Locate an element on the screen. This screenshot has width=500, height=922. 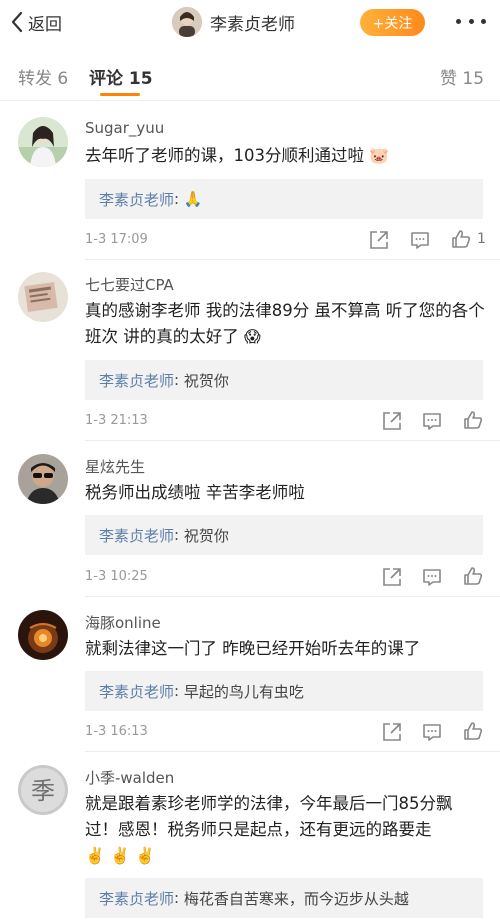
comment-text: 去年听了老师的课，103分顺利通过啦 🐷 is located at coordinates (285, 156).